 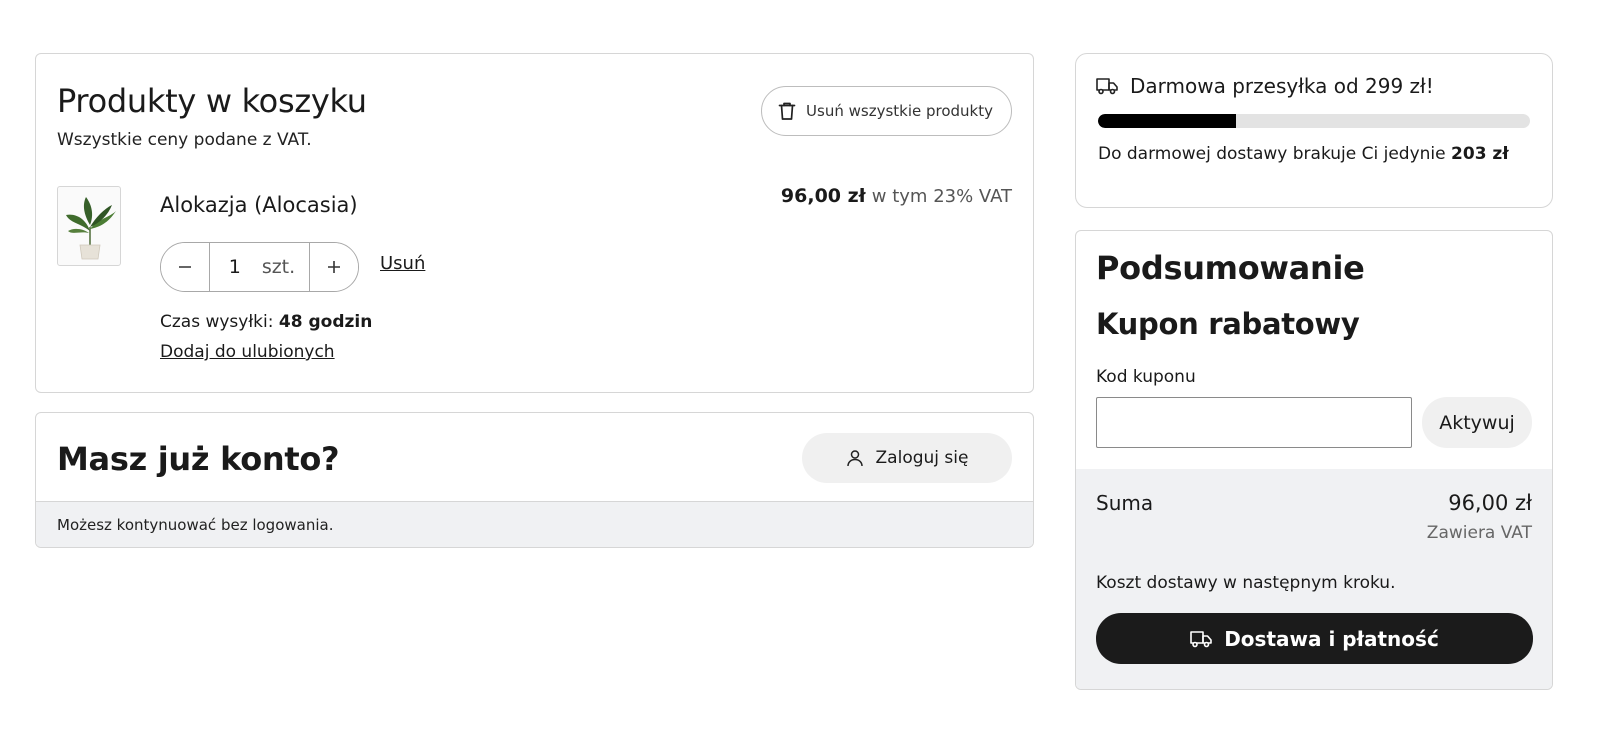 I want to click on product-price-amount: 96,00 zł, so click(x=823, y=196).